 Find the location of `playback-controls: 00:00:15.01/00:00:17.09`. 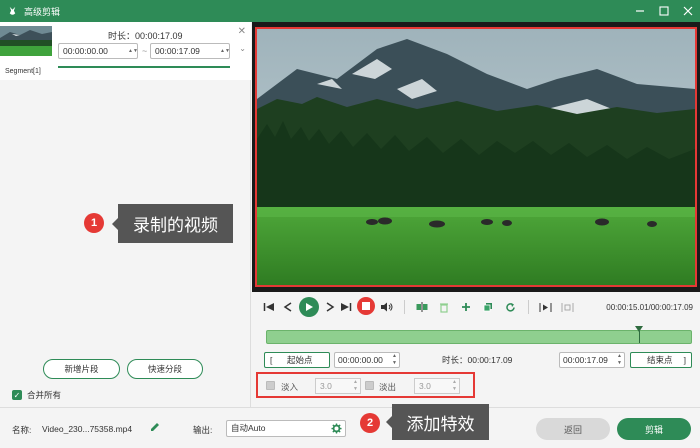

playback-controls: 00:00:15.01/00:00:17.09 is located at coordinates (476, 307).